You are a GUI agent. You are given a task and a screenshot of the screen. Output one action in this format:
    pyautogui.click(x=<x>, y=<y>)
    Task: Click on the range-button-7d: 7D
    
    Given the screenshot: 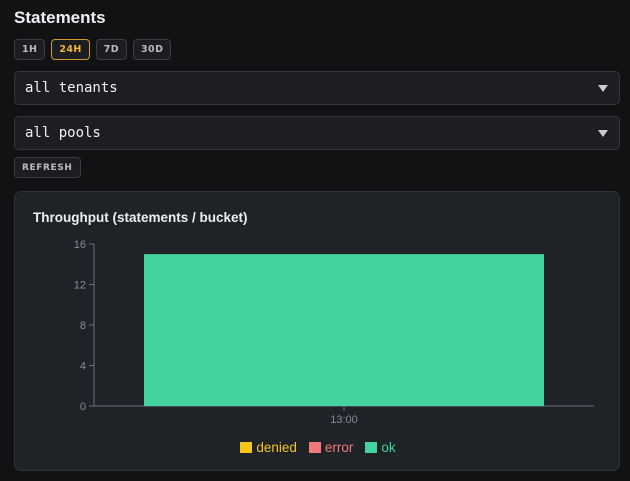 What is the action you would take?
    pyautogui.click(x=111, y=49)
    